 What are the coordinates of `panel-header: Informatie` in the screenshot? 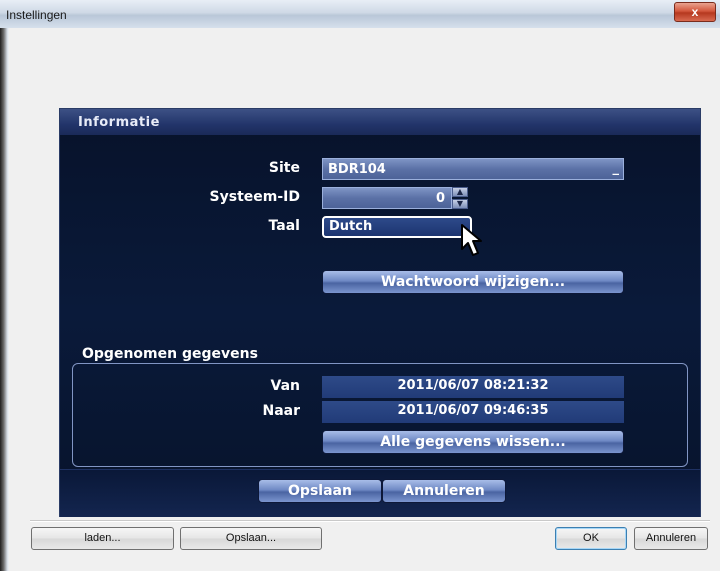 It's located at (380, 122).